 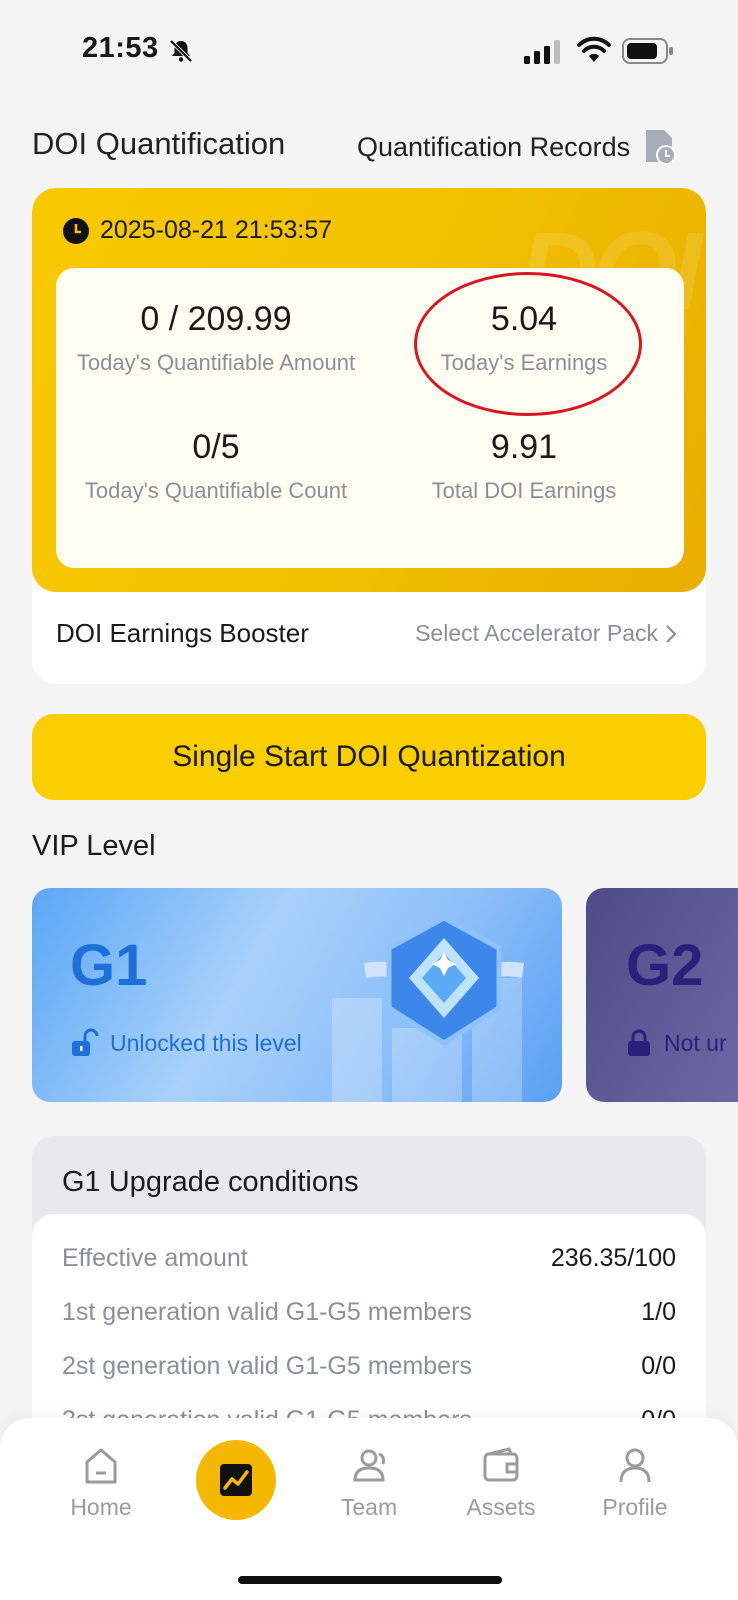 What do you see at coordinates (370, 1580) in the screenshot?
I see `home-indicator` at bounding box center [370, 1580].